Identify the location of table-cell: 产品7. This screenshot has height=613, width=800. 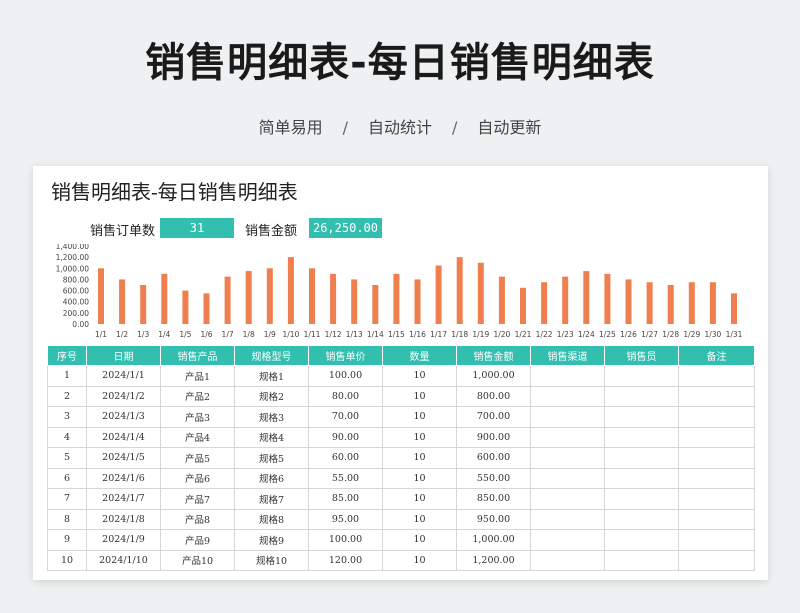
(197, 499).